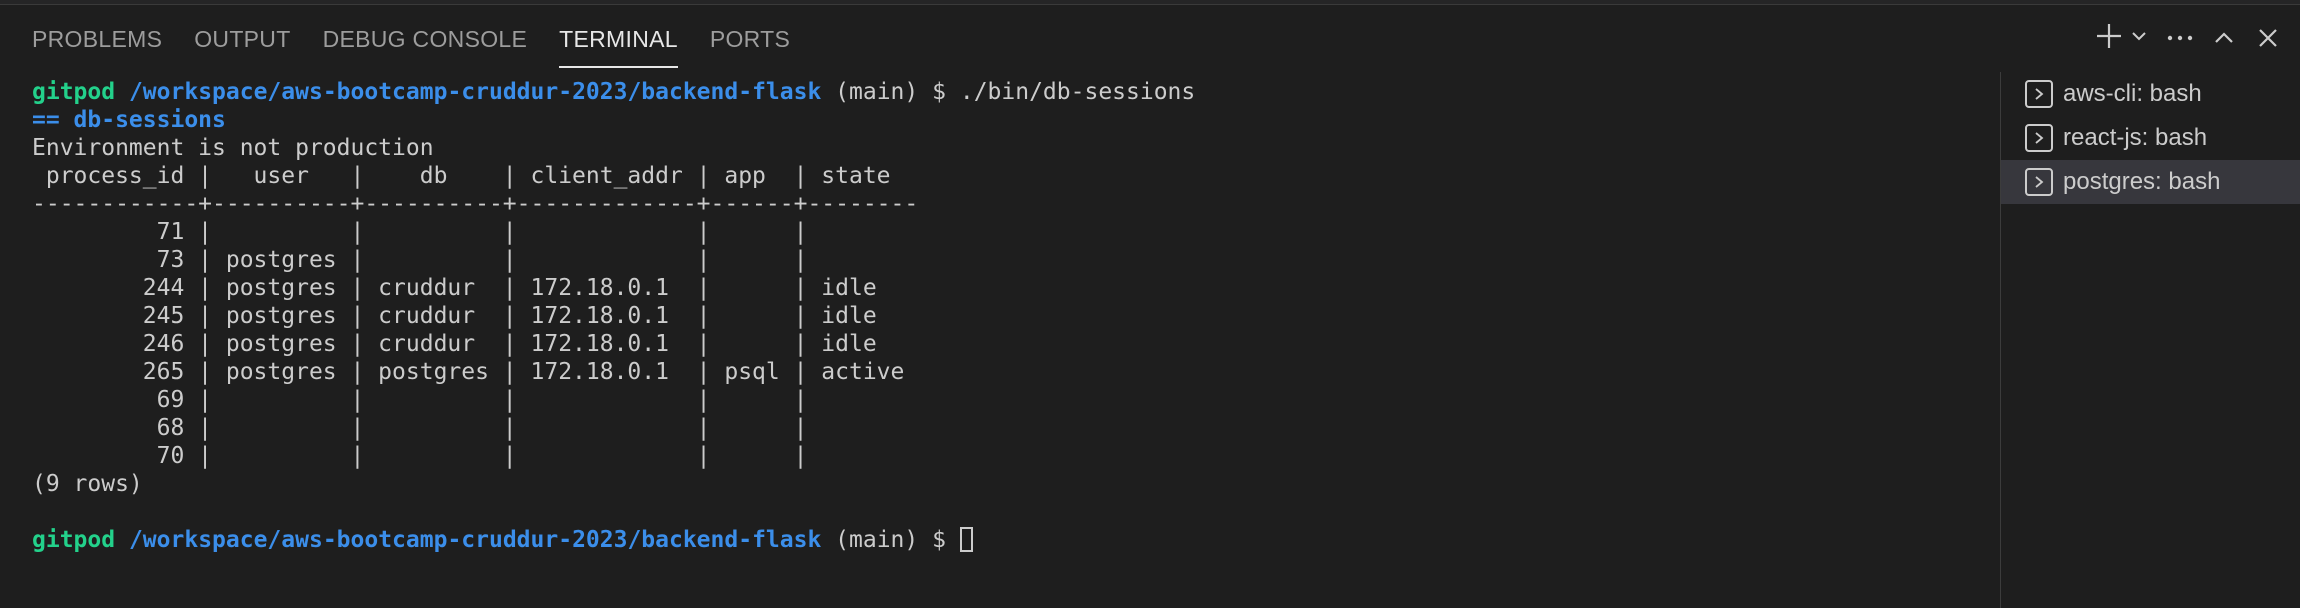  I want to click on tab-problems: PROBLEMS, so click(97, 38).